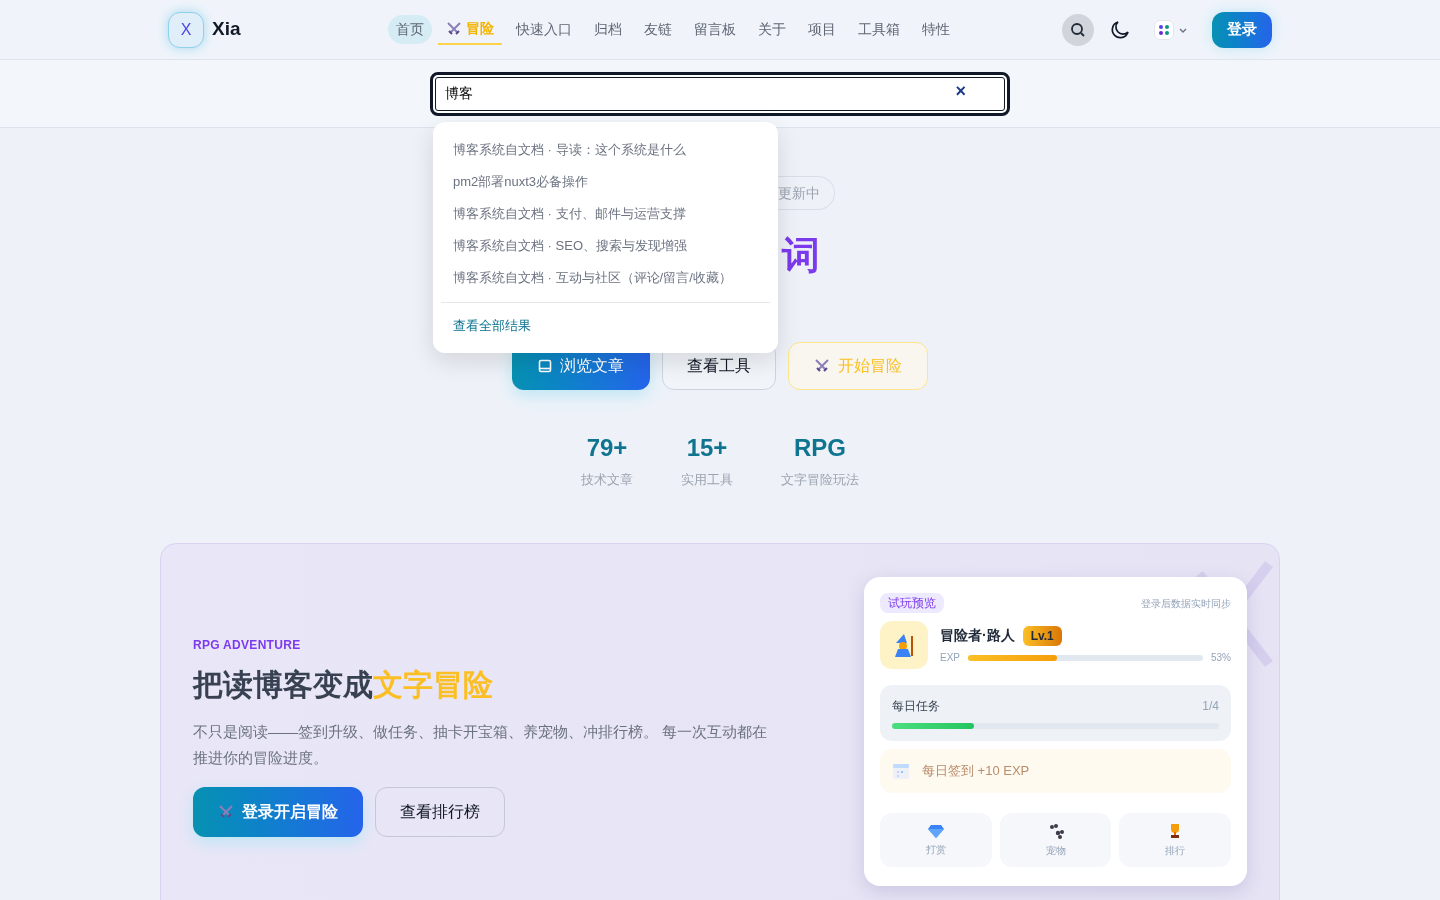 This screenshot has width=1440, height=900. What do you see at coordinates (715, 29) in the screenshot?
I see `nav-link: 留言板` at bounding box center [715, 29].